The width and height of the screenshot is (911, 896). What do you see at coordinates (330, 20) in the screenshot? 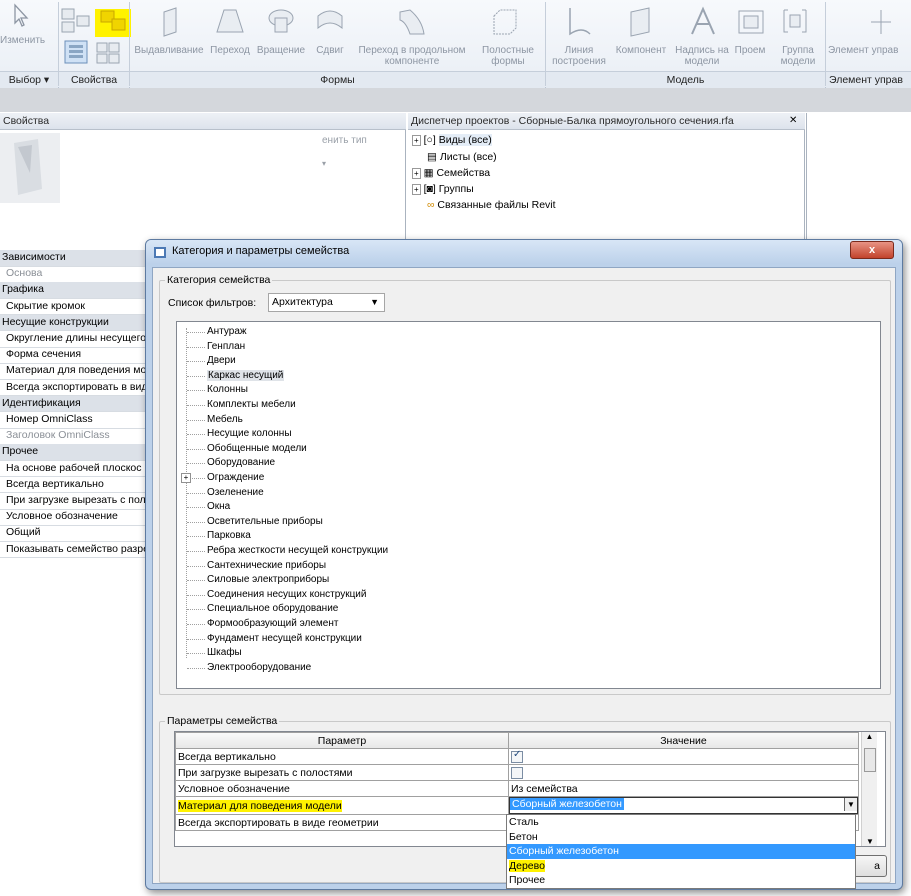
I see `sweep-icon` at bounding box center [330, 20].